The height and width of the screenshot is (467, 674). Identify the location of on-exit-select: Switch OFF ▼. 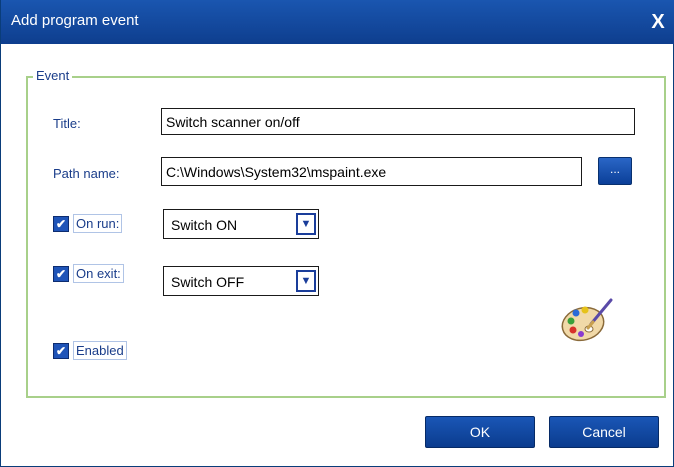
(241, 281).